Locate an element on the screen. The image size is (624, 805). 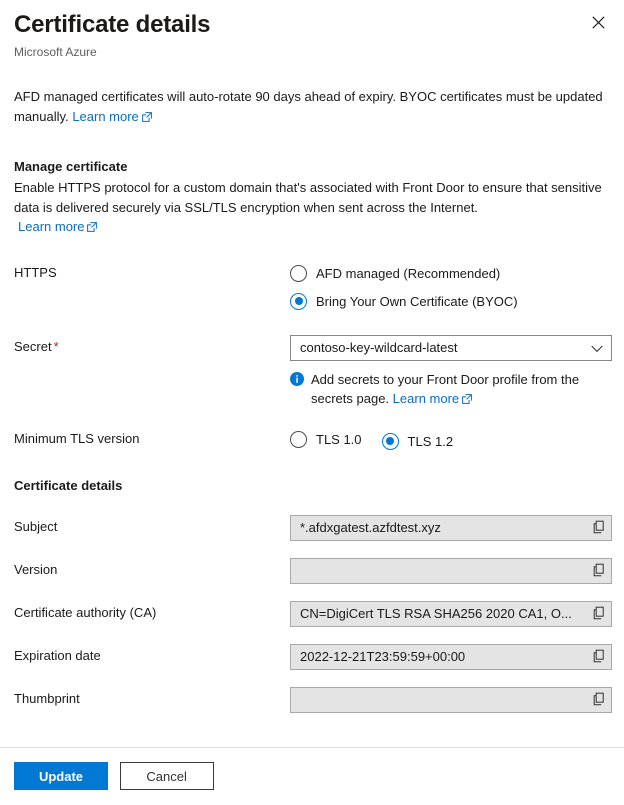
field-row-subject: Subject *.afdxgatest.azfdtest.xyz is located at coordinates (313, 528).